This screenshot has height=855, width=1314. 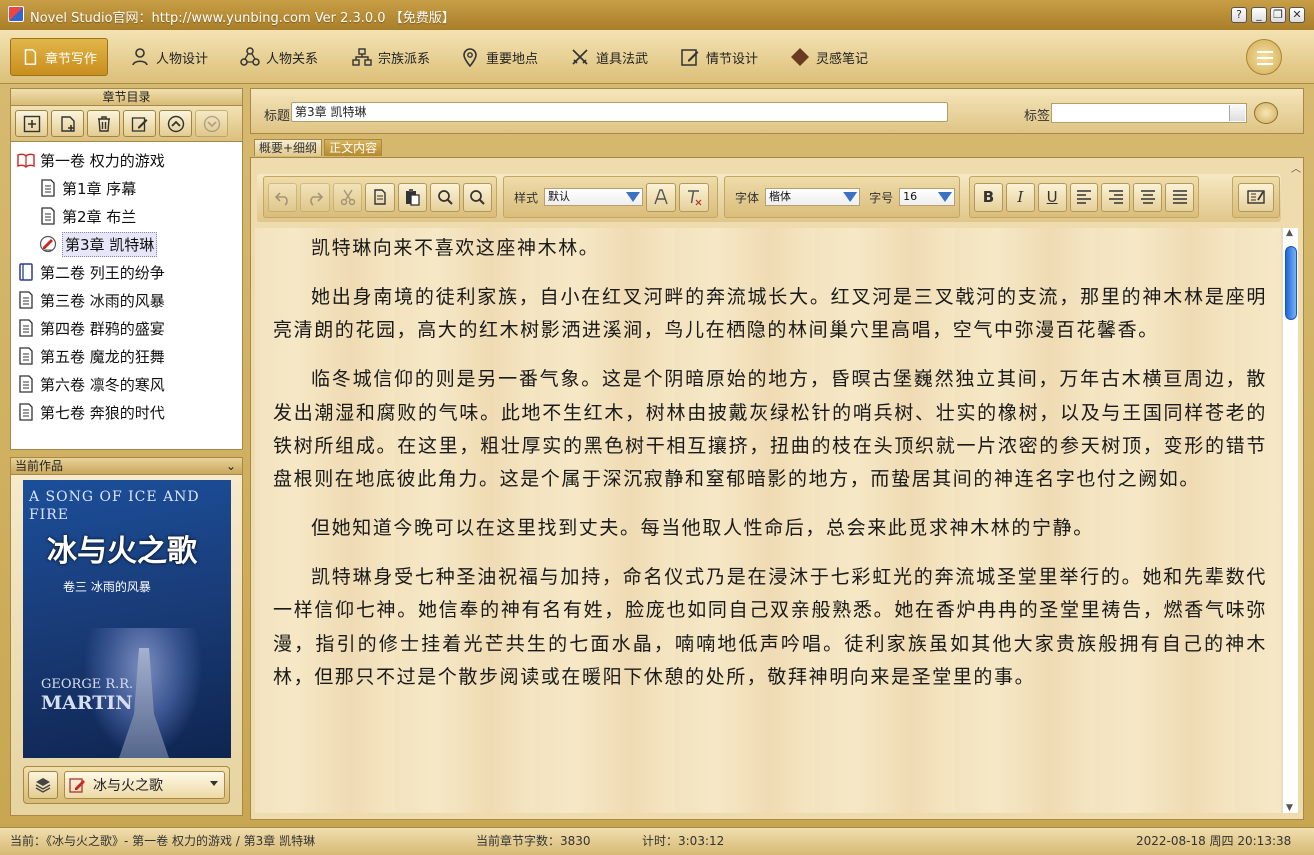 I want to click on tag-select, so click(x=1149, y=113).